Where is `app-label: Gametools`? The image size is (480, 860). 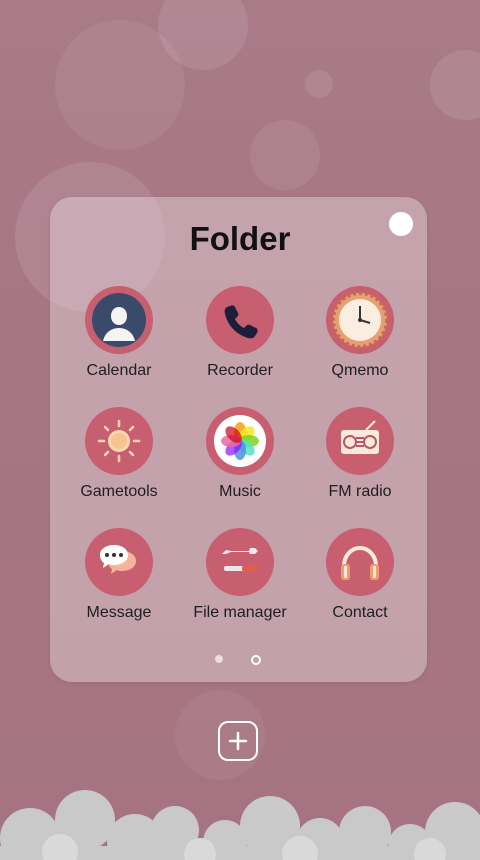 app-label: Gametools is located at coordinates (119, 491).